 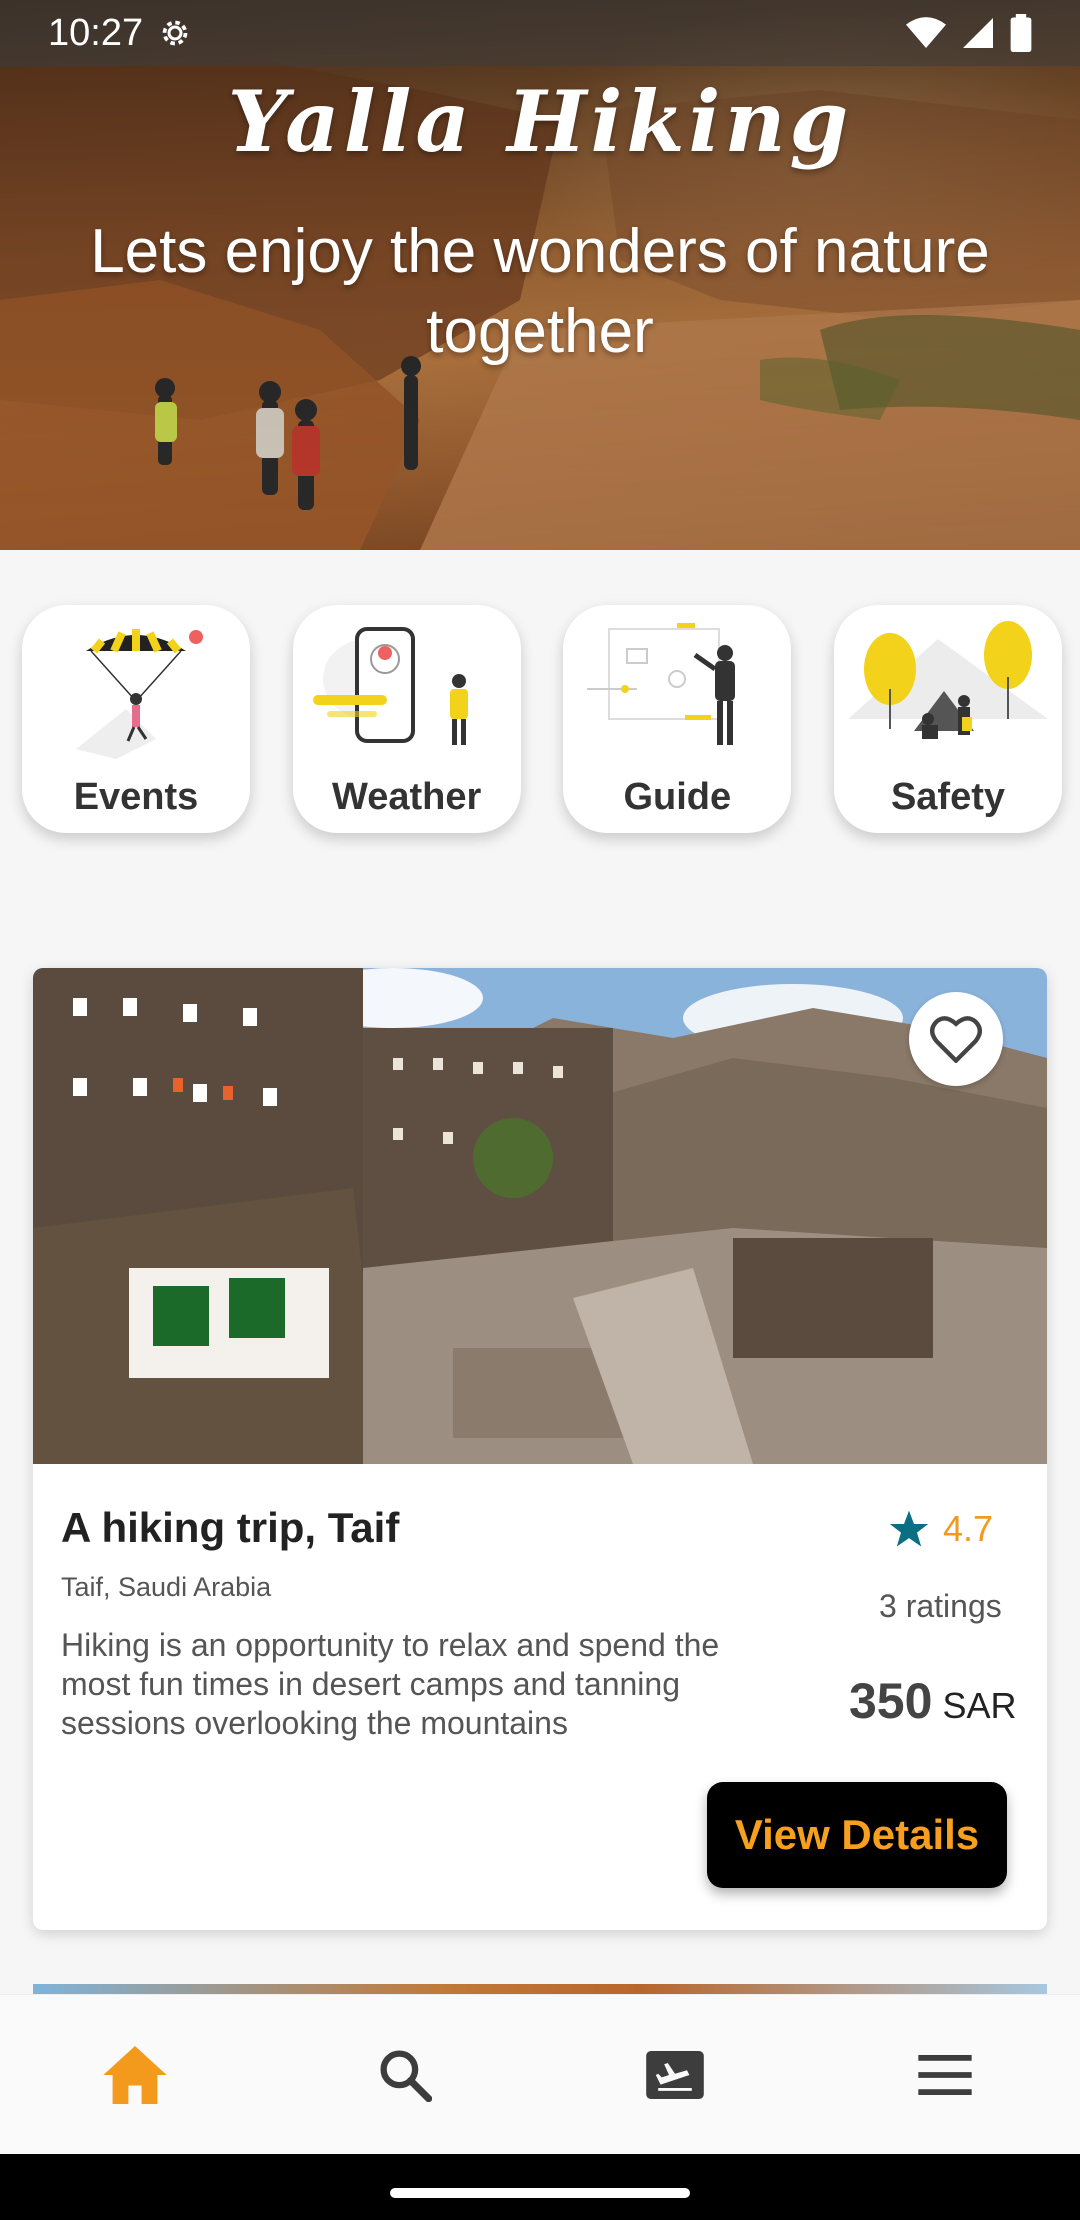 I want to click on category-label-weather: Weather, so click(x=407, y=797).